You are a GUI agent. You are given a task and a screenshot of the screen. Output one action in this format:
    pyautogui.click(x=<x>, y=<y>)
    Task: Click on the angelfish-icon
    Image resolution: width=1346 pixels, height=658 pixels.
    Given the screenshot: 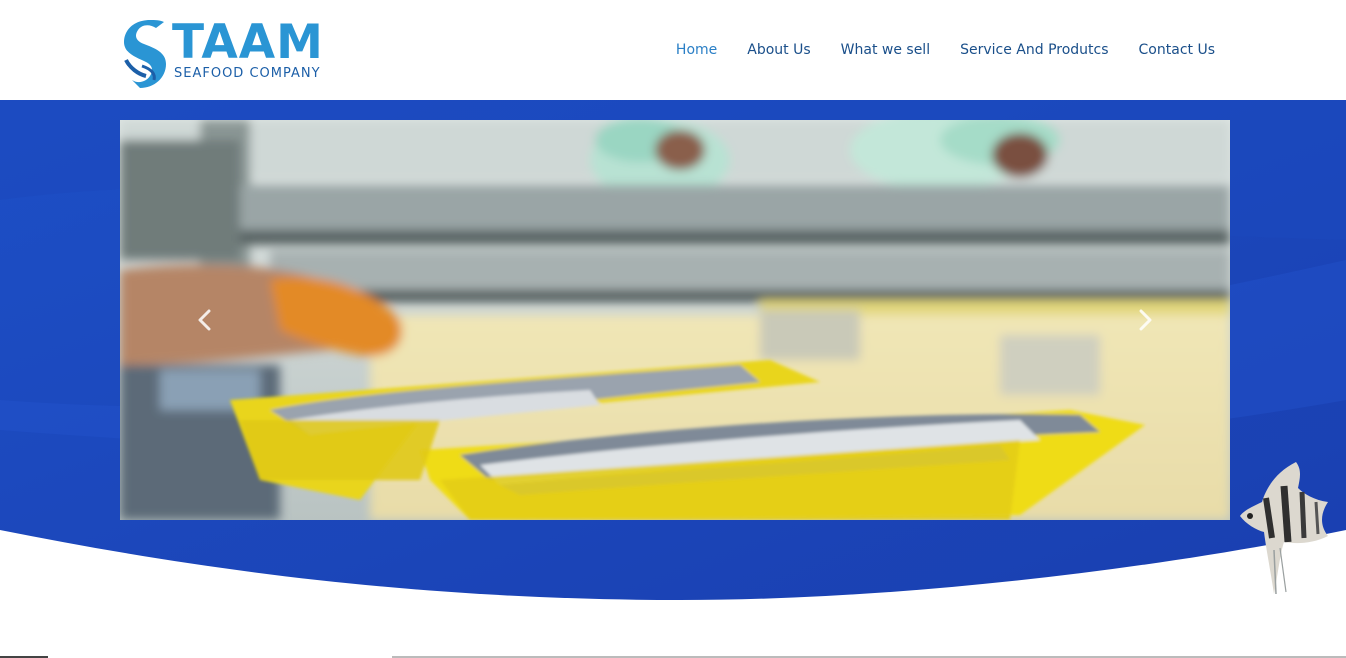 What is the action you would take?
    pyautogui.click(x=1284, y=528)
    